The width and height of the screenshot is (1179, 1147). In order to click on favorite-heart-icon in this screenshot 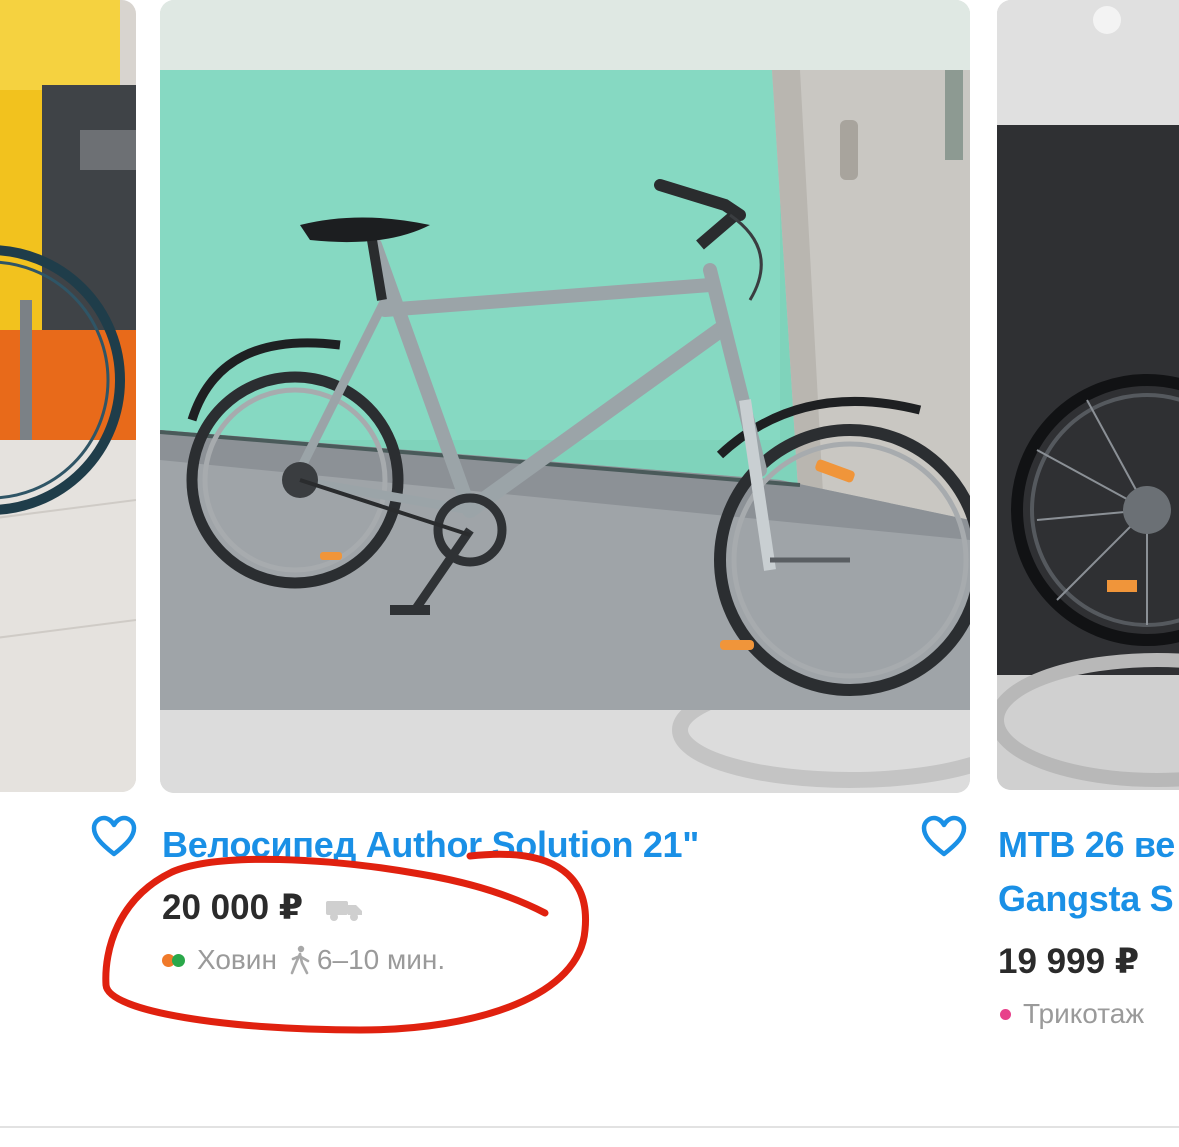, I will do `click(114, 836)`.